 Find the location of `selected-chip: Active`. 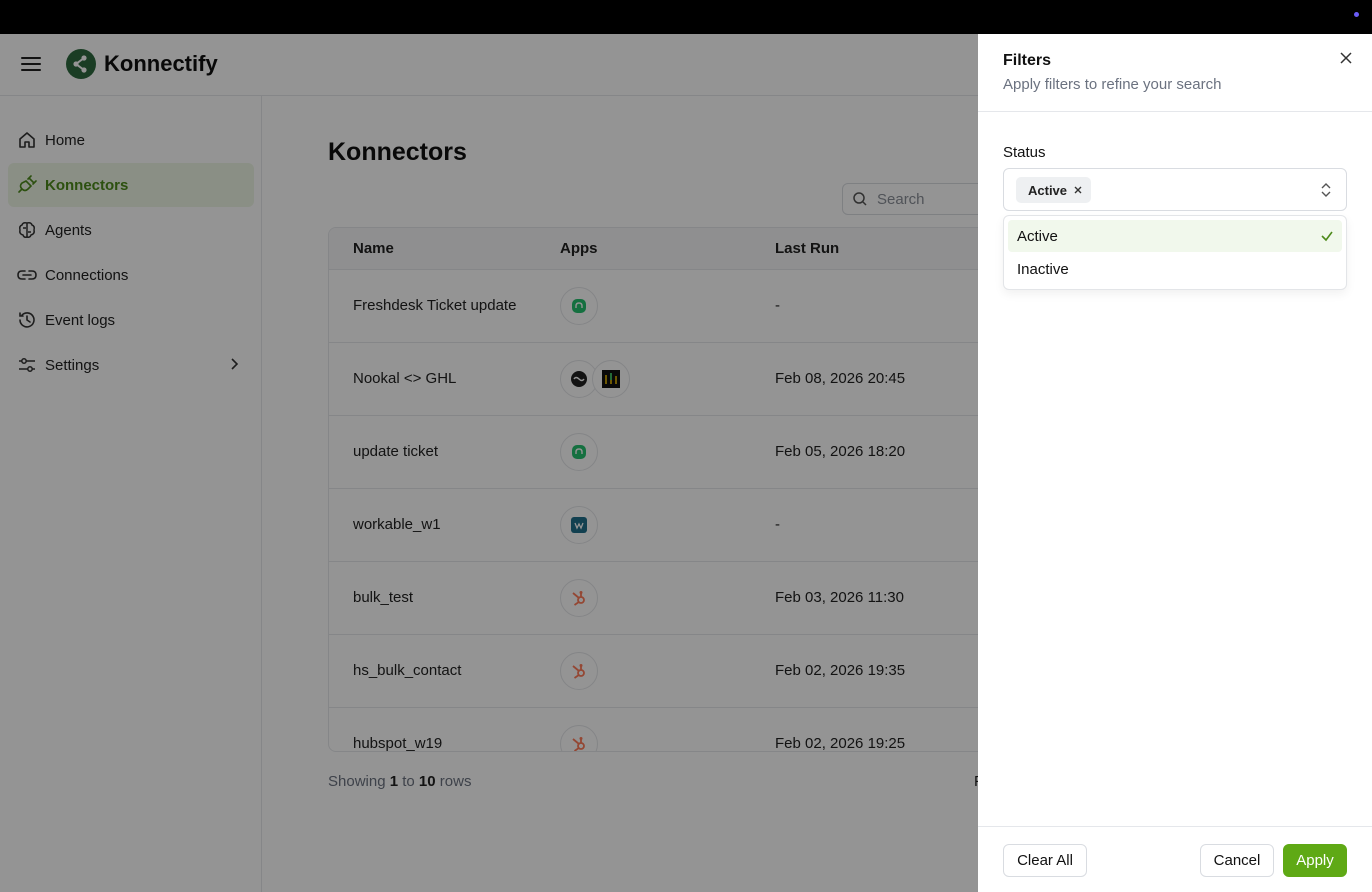

selected-chip: Active is located at coordinates (1054, 190).